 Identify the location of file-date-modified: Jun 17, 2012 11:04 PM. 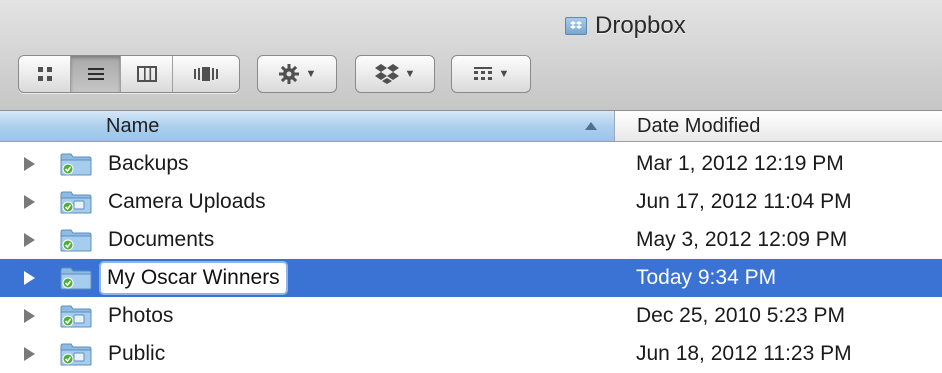
(744, 201).